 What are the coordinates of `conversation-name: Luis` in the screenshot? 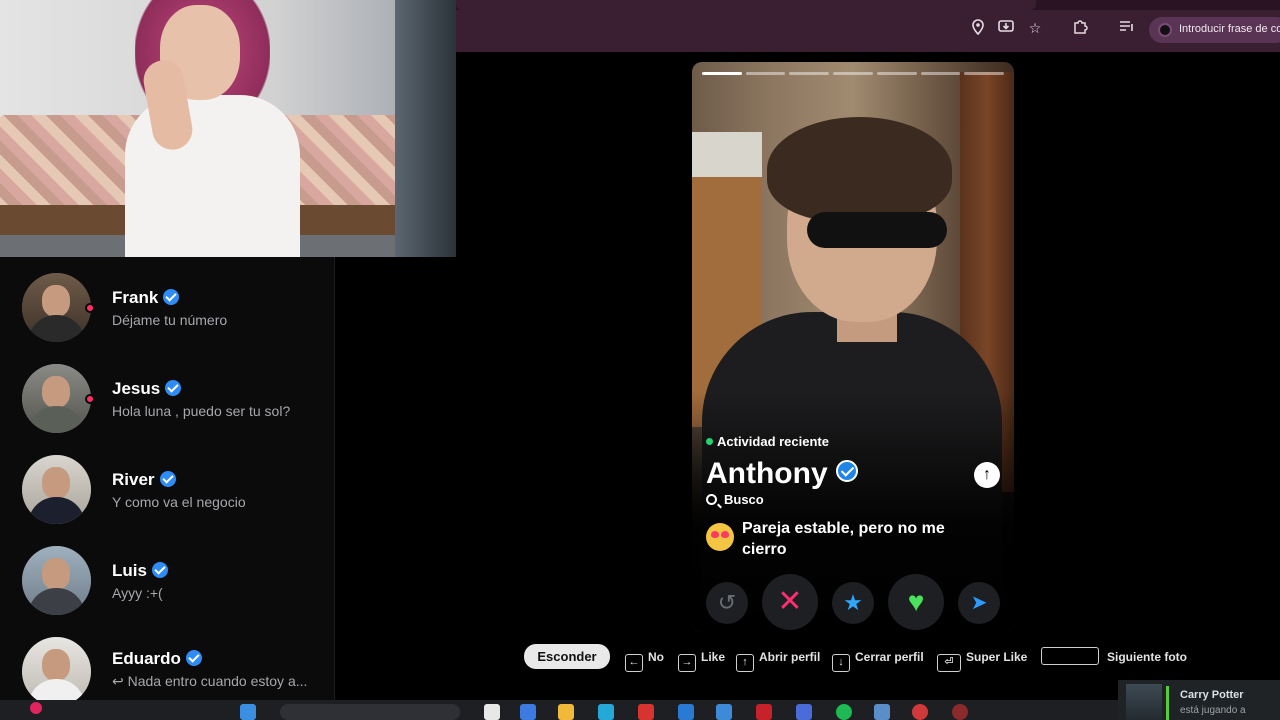 It's located at (140, 571).